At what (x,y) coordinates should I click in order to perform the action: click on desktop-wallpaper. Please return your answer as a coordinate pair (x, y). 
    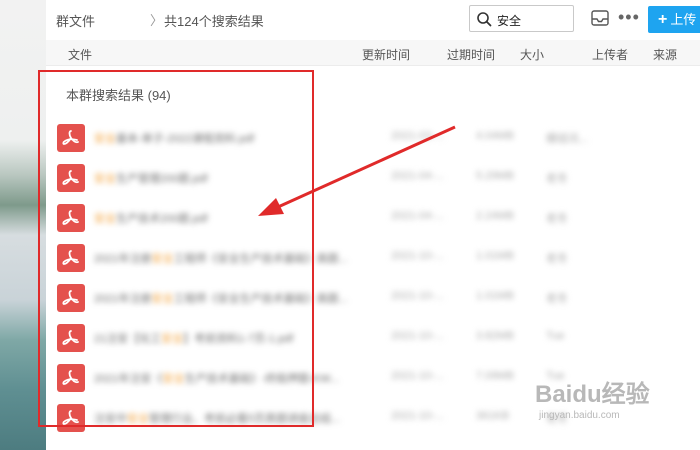
    Looking at the image, I should click on (23, 225).